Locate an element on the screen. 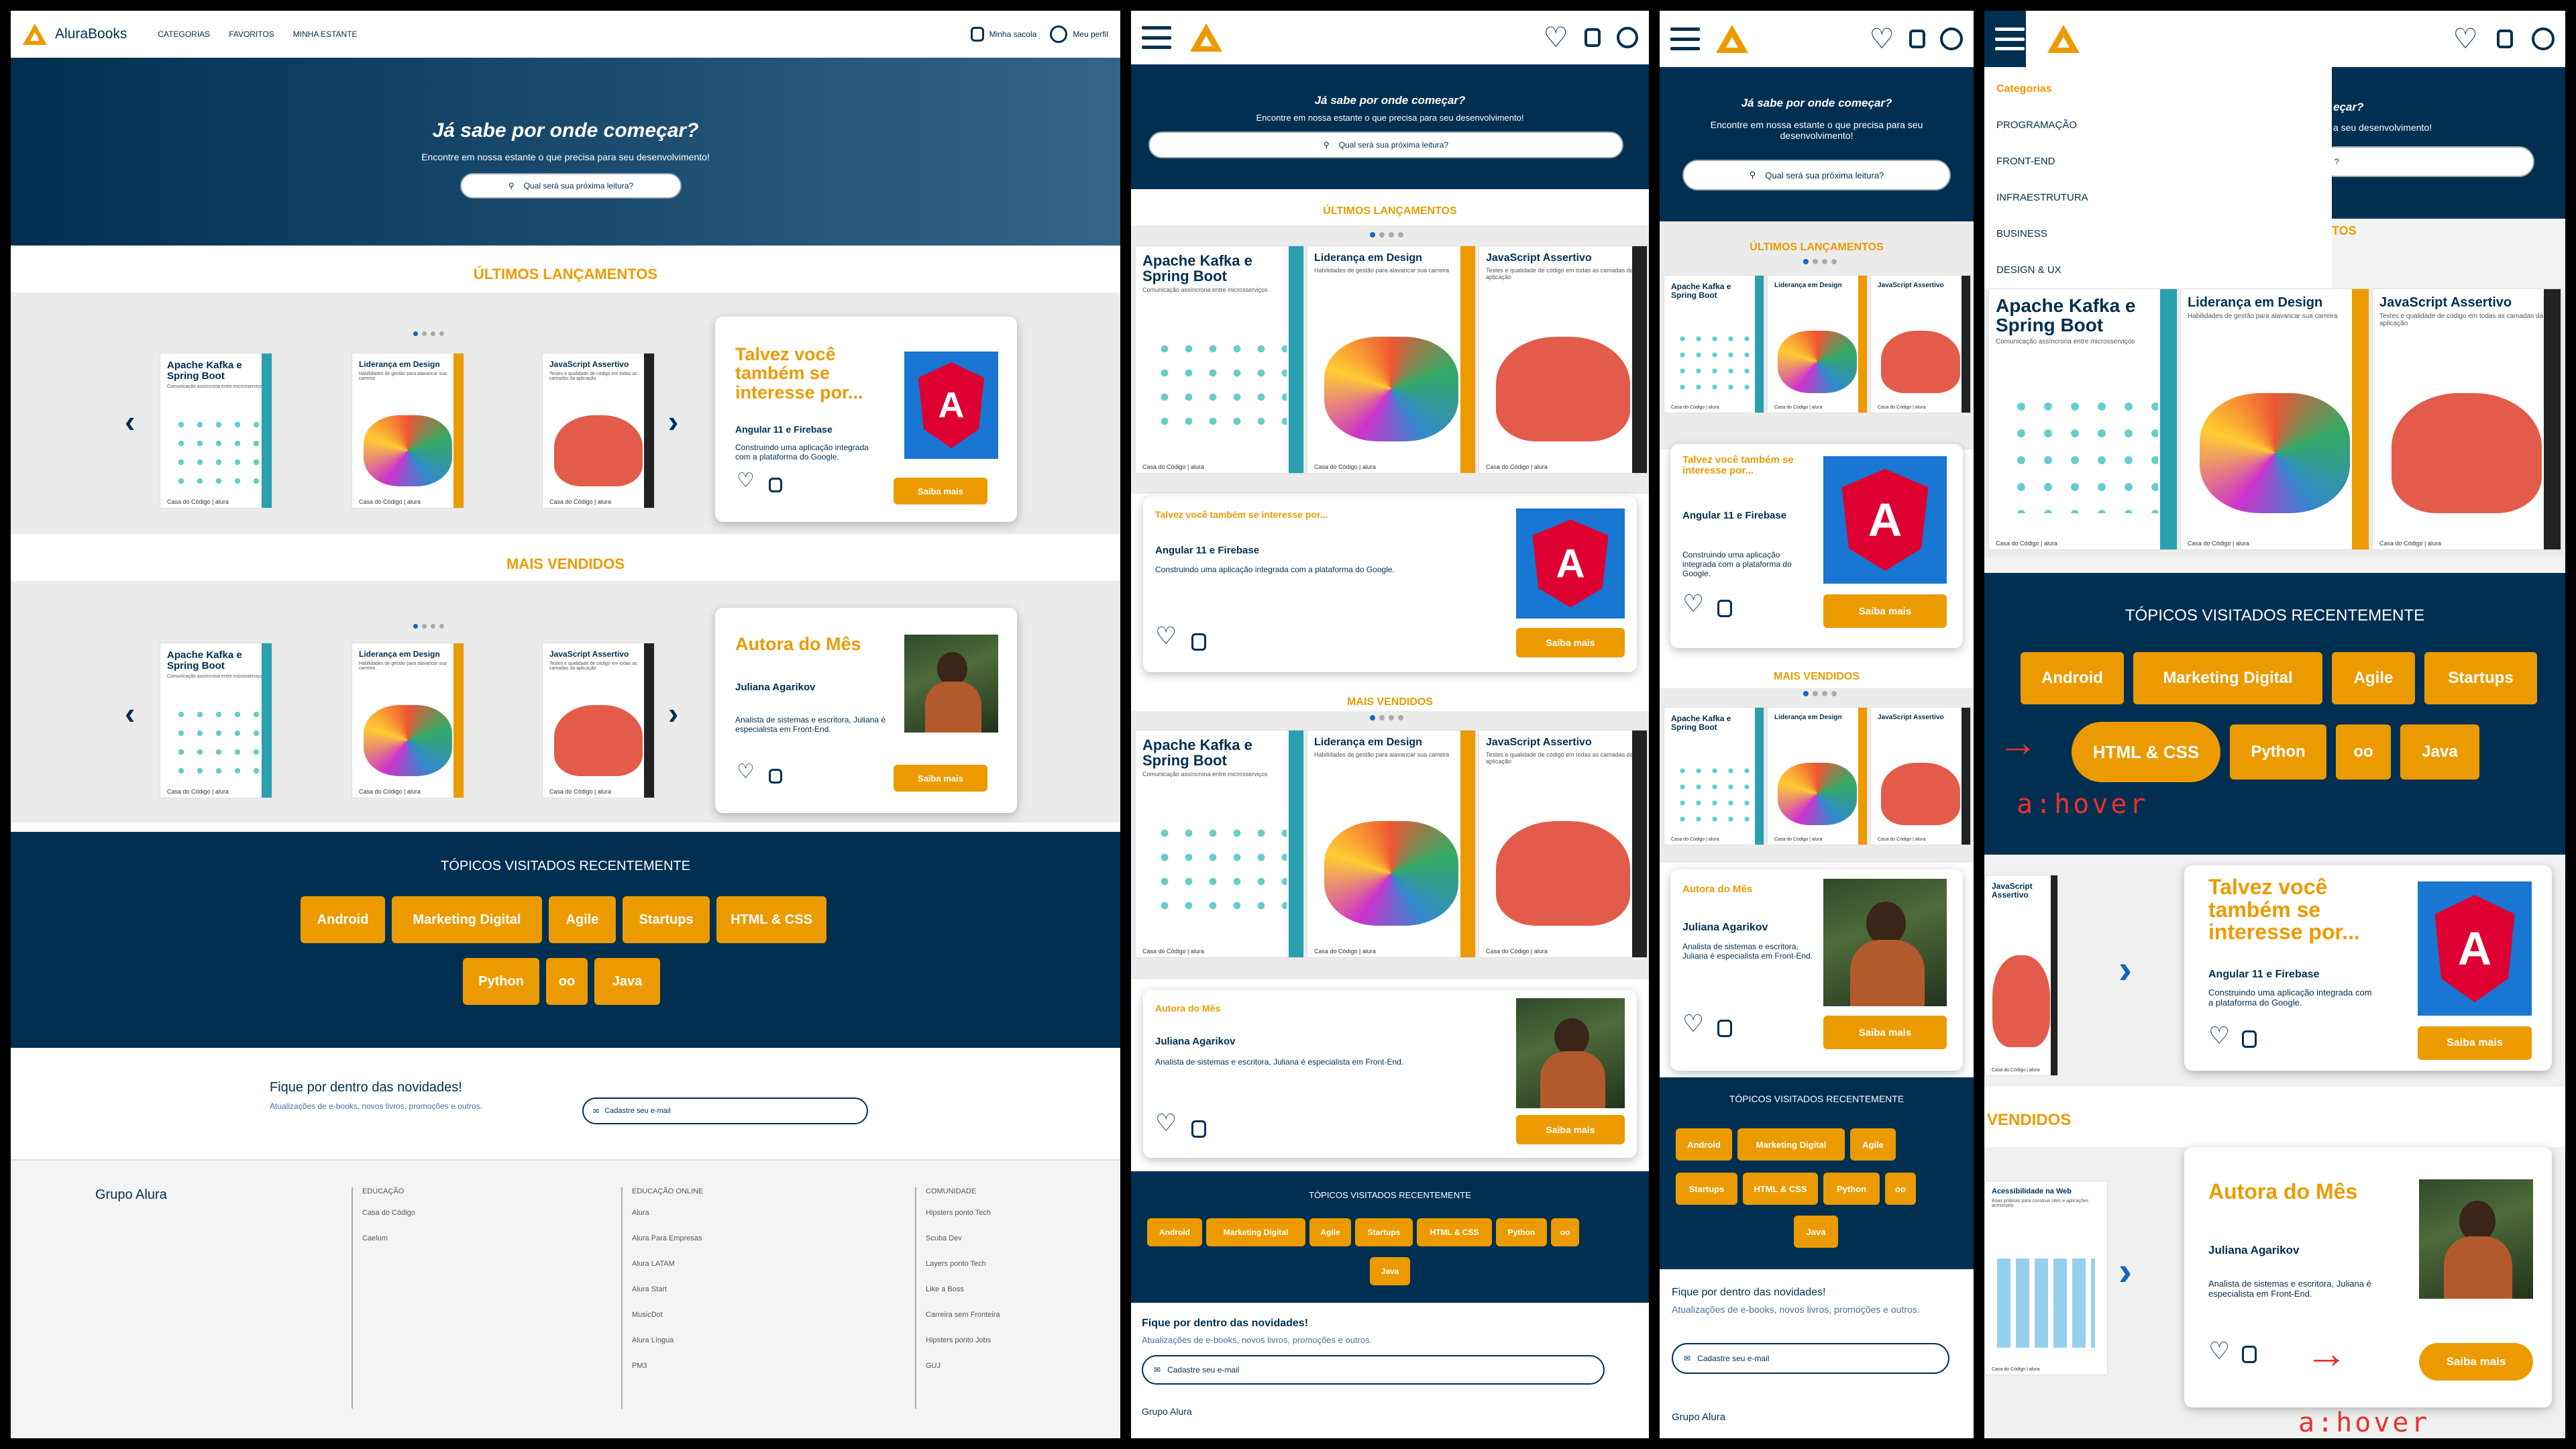  topic-tag: Java is located at coordinates (2439, 752).